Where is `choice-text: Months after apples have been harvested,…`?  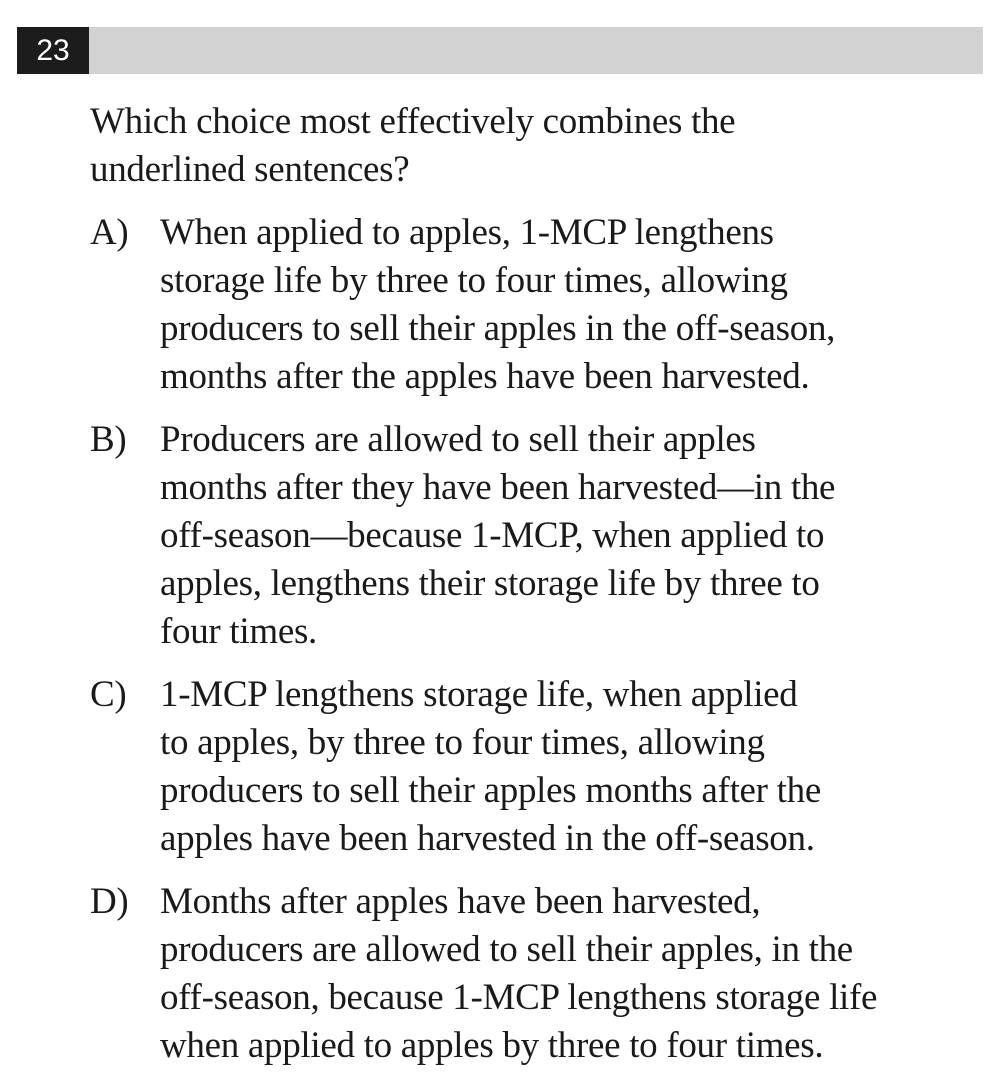
choice-text: Months after apples have been harvested,… is located at coordinates (519, 973).